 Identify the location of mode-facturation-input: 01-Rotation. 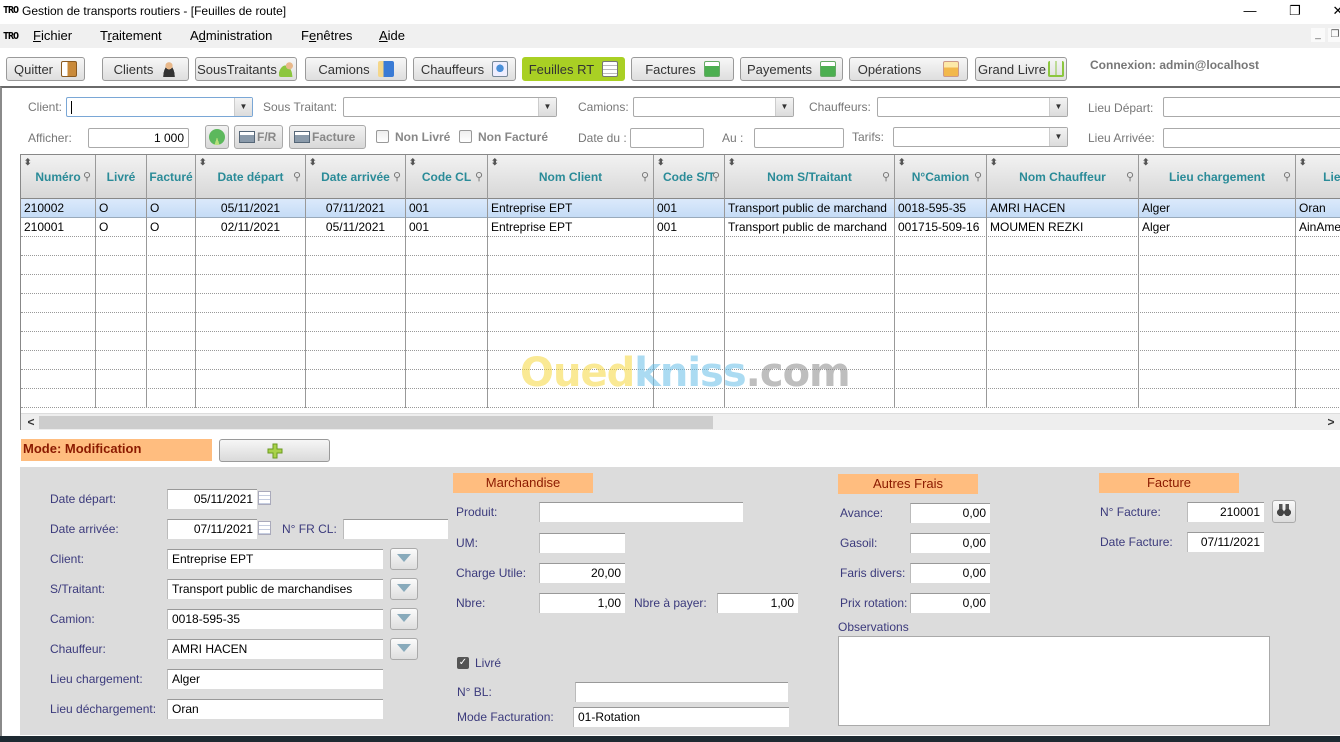
(681, 717).